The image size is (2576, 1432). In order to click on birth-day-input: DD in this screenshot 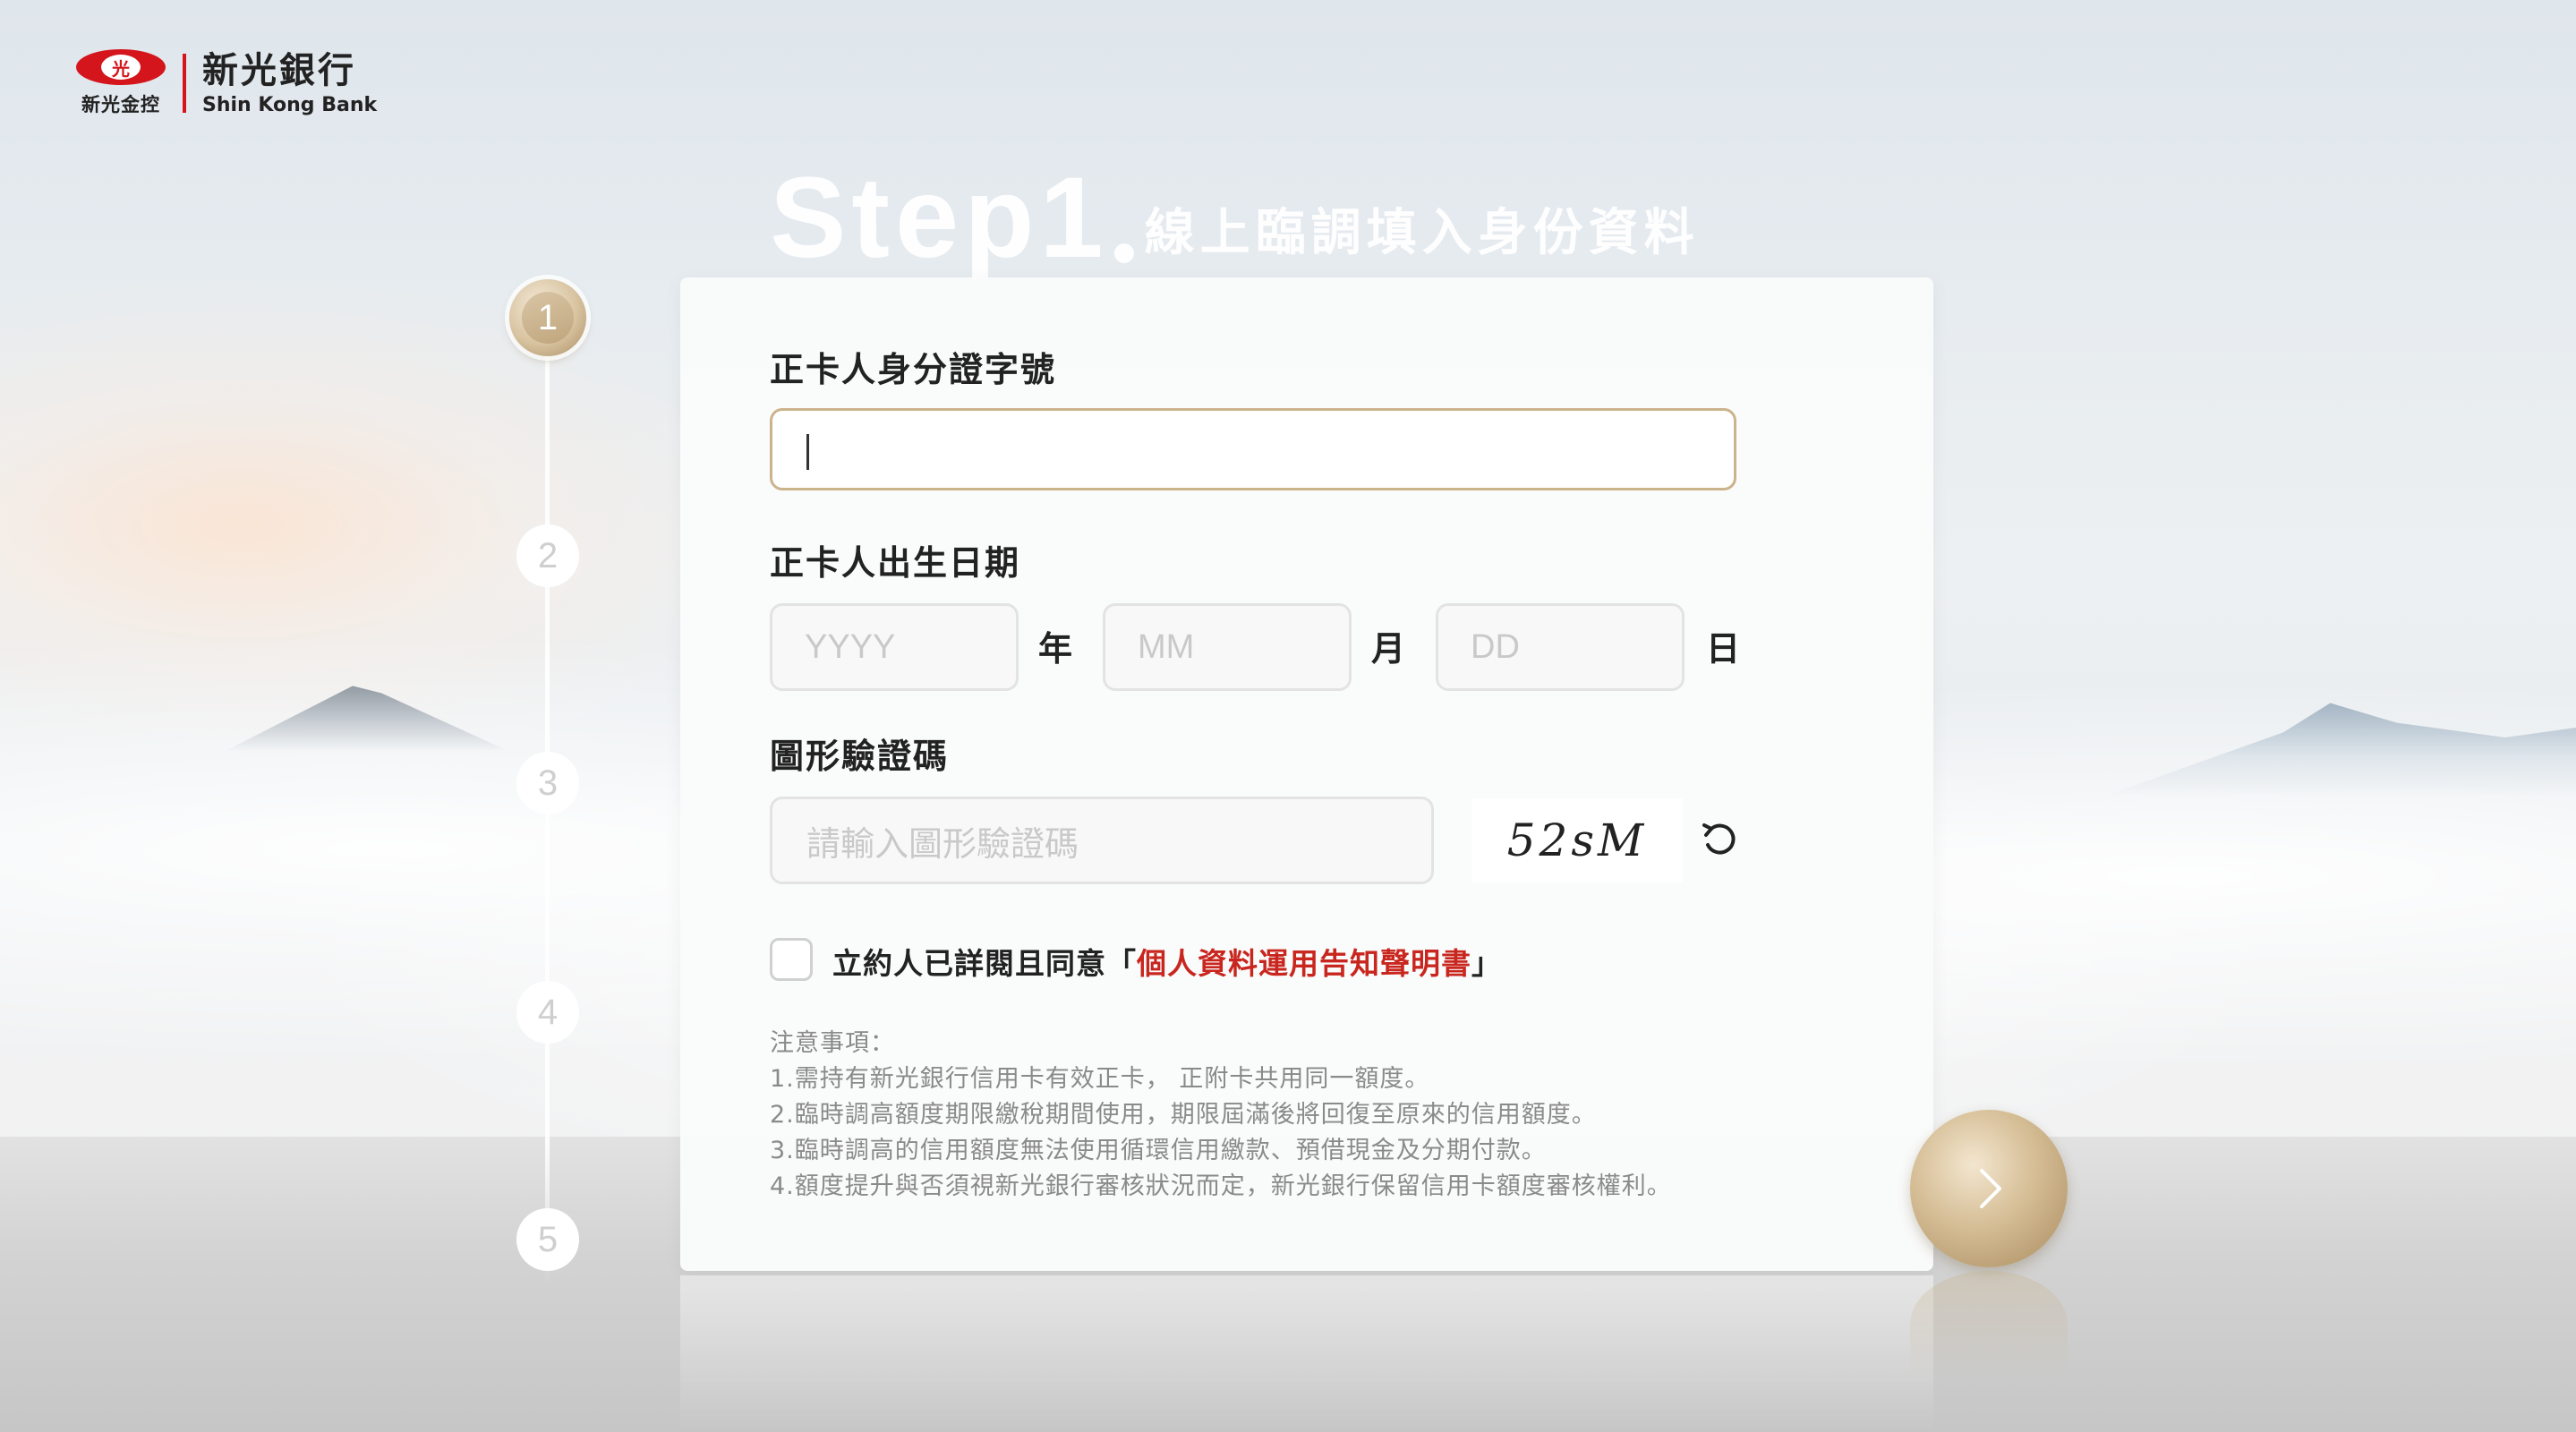, I will do `click(1560, 647)`.